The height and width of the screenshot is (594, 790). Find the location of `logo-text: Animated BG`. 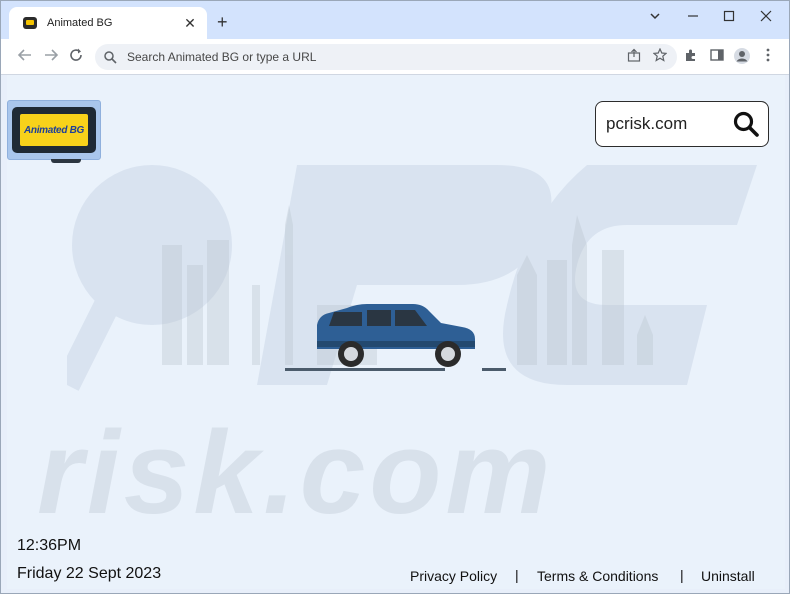

logo-text: Animated BG is located at coordinates (54, 130).